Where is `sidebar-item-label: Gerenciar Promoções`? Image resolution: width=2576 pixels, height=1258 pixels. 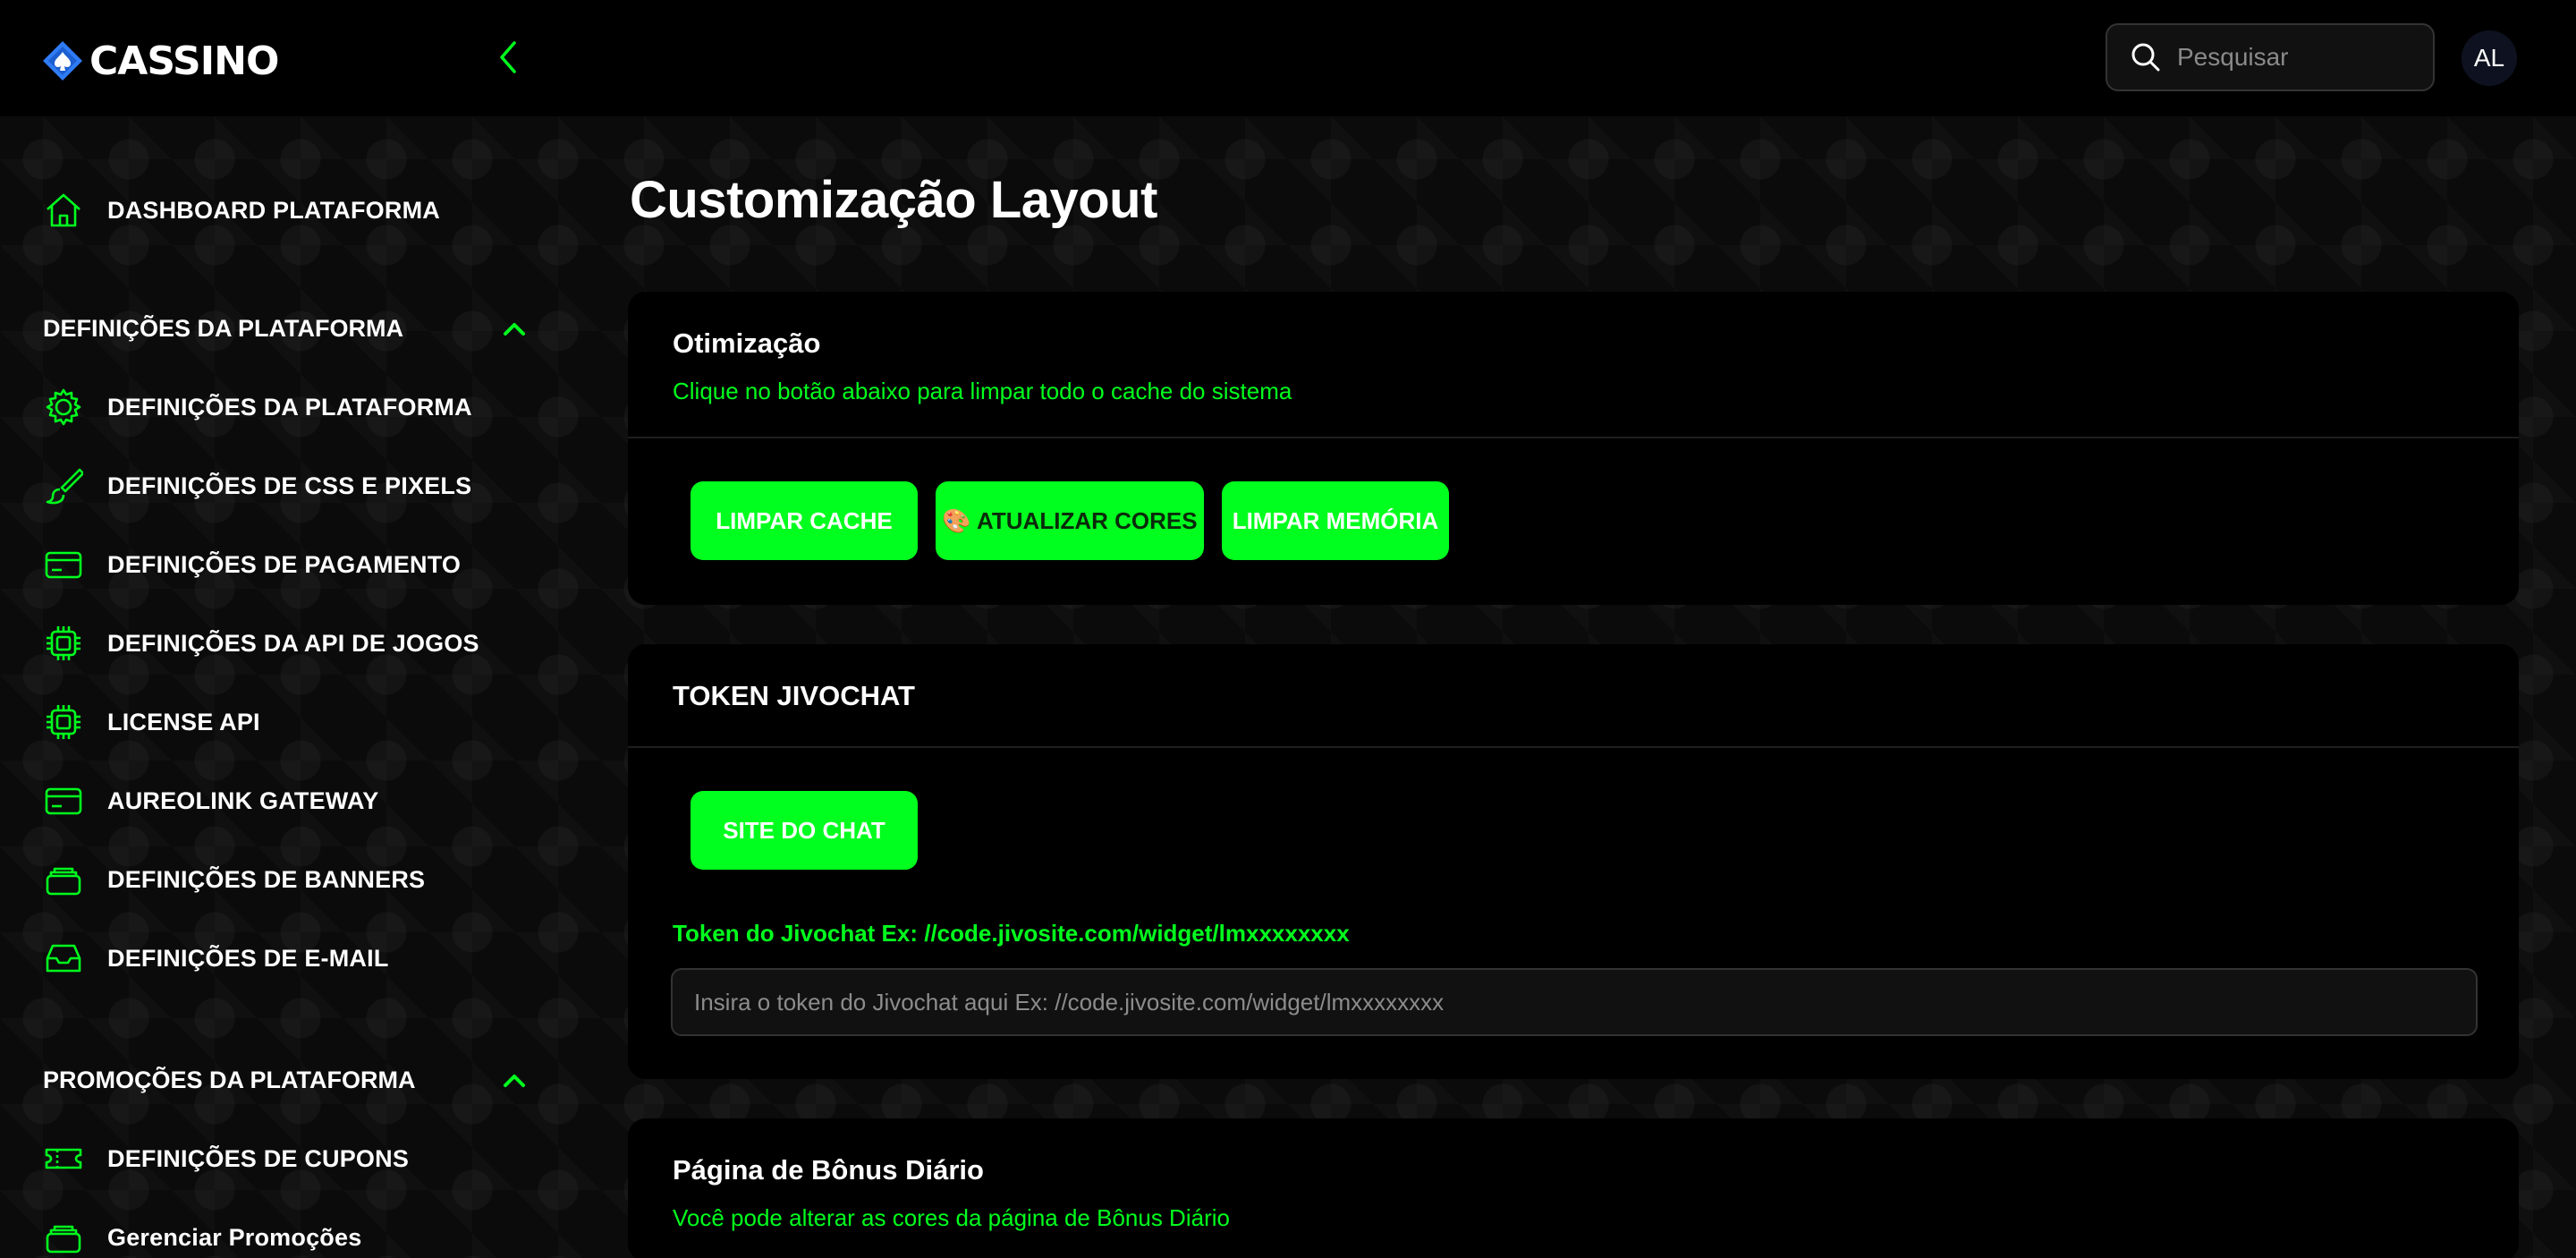
sidebar-item-label: Gerenciar Promoções is located at coordinates (234, 1237).